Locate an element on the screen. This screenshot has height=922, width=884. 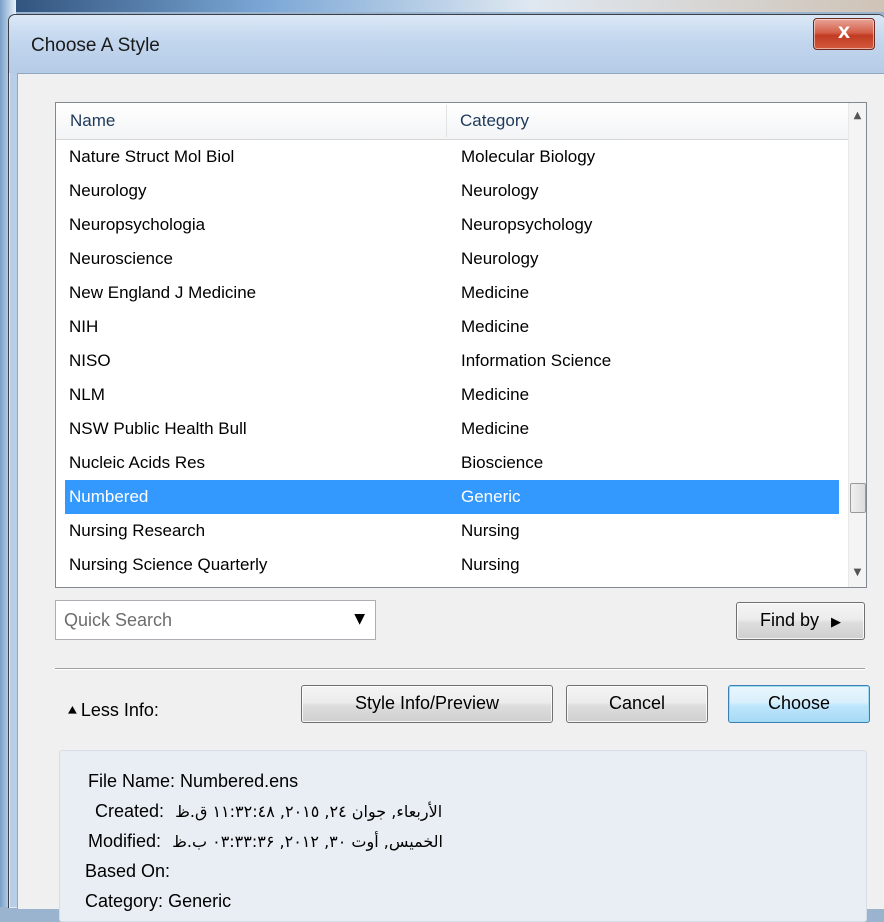
created-value: الأربعاء, جوان ٢٤, ٢٠١٥, ١١:٣٢:٤٨ ق.ظ is located at coordinates (309, 811).